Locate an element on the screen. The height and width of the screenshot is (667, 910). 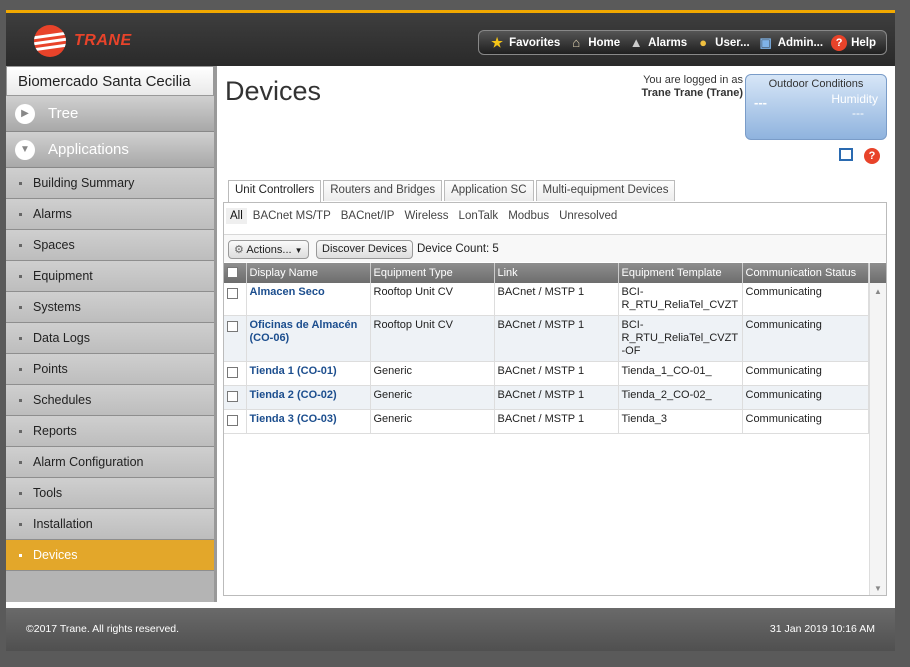
applications-accordion: ▼ Applications is located at coordinates (110, 150).